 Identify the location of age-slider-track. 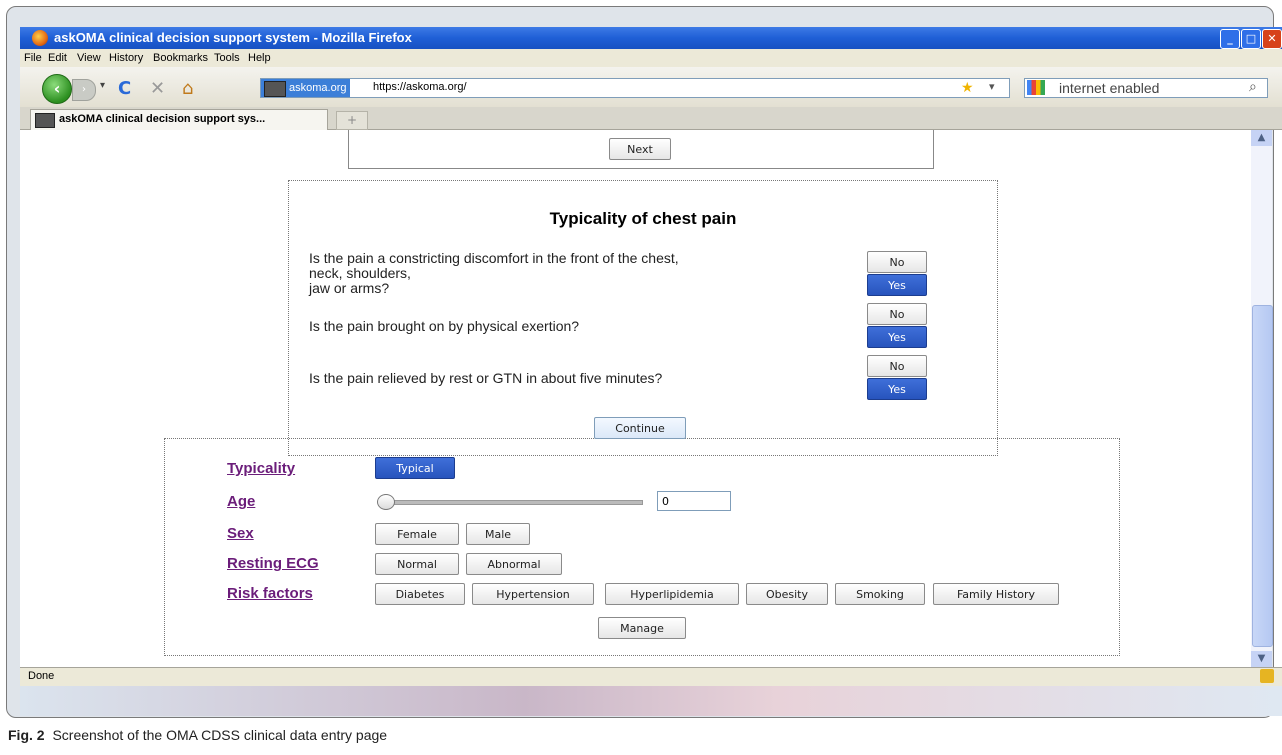
(513, 502).